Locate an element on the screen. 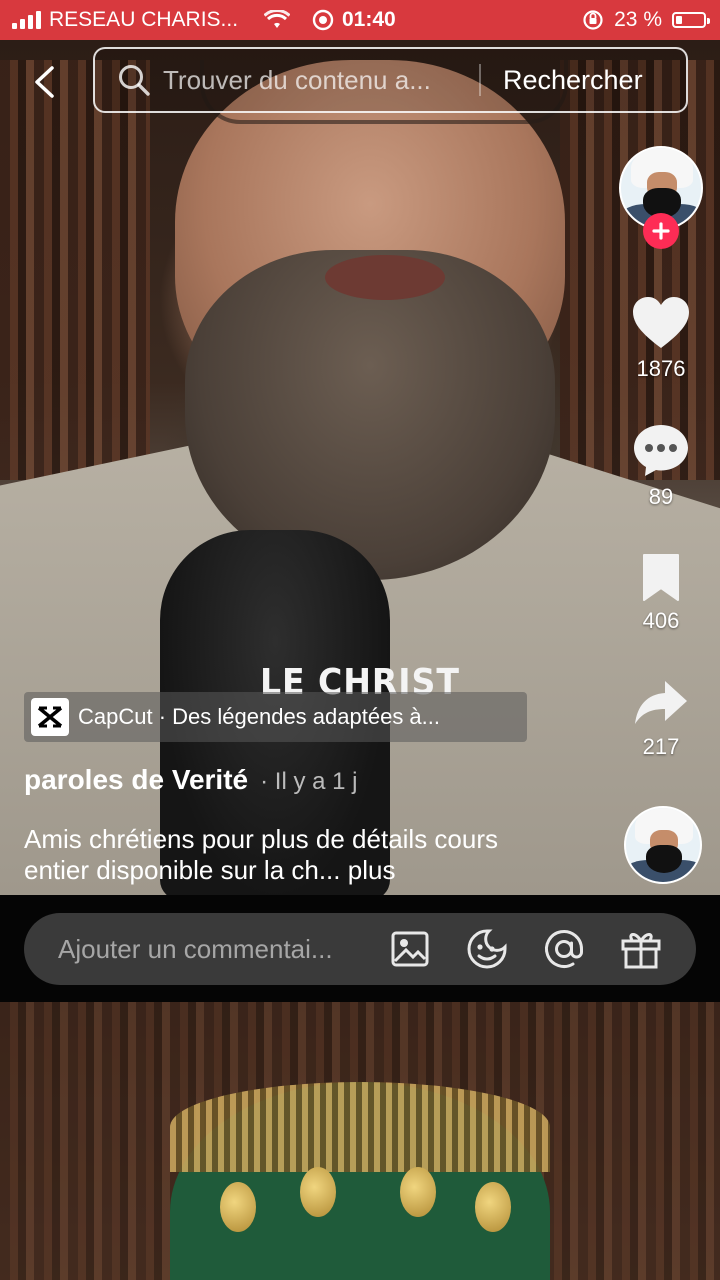 The height and width of the screenshot is (1280, 720). comment-count: 89 is located at coordinates (661, 496).